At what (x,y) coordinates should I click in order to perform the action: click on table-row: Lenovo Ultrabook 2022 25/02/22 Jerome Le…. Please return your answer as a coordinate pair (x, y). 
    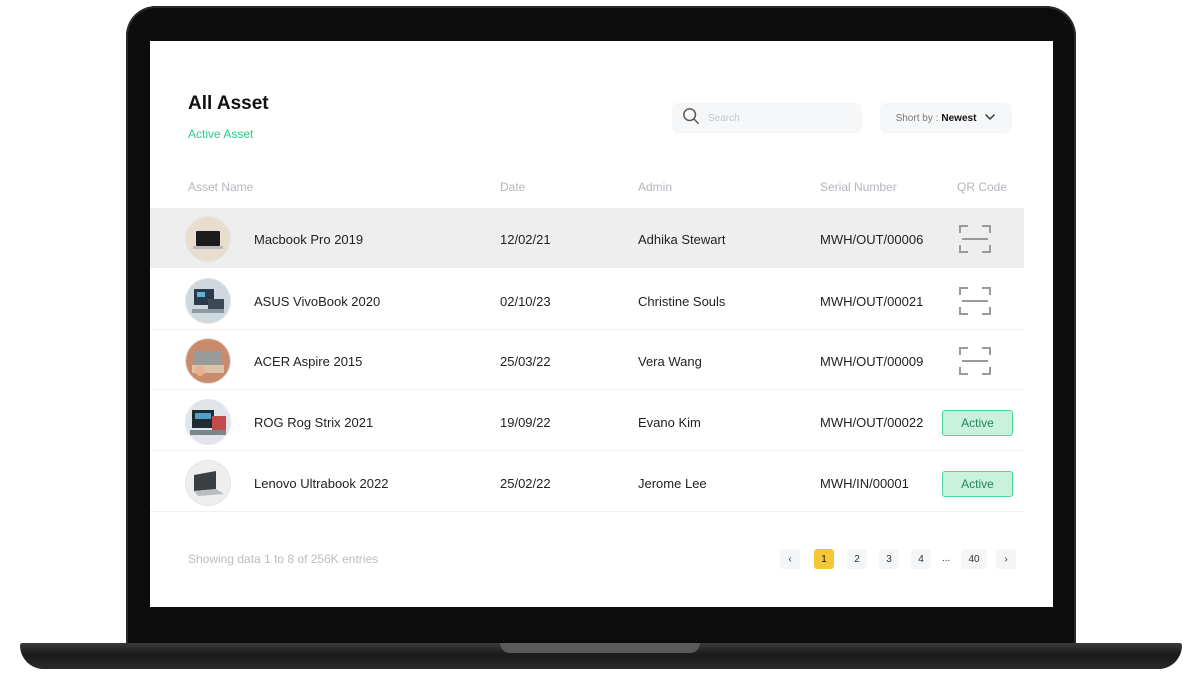
    Looking at the image, I should click on (587, 482).